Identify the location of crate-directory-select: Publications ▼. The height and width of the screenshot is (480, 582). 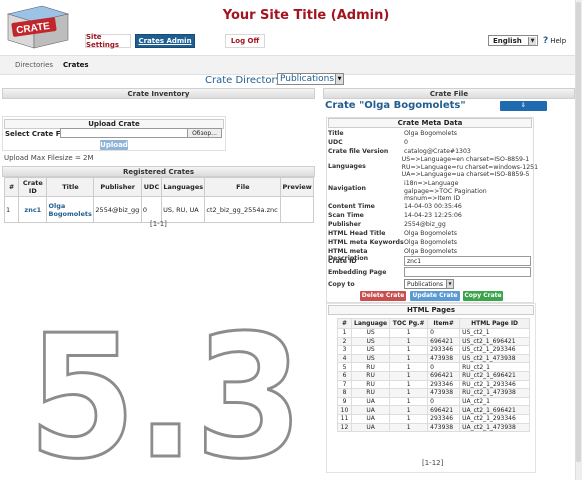
(310, 79).